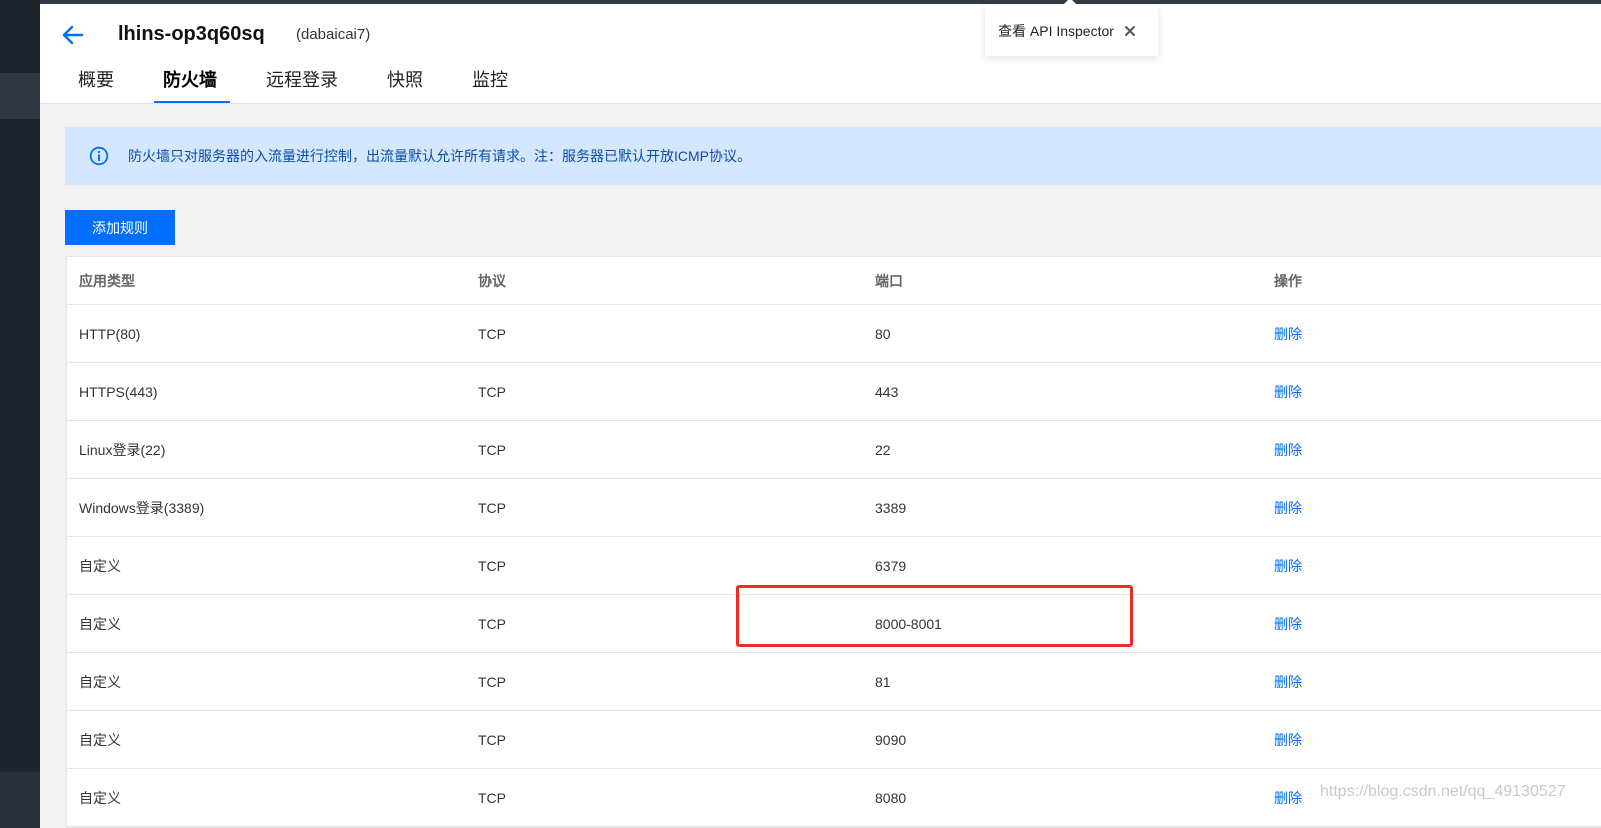  Describe the element at coordinates (20, 414) in the screenshot. I see `sidebar` at that location.